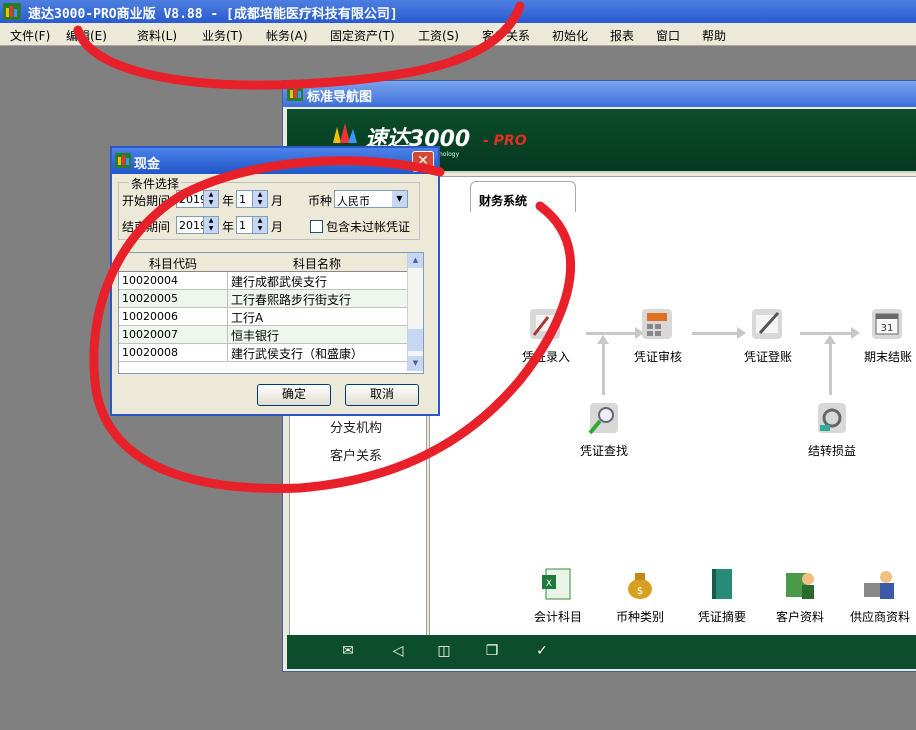  I want to click on table-row: 10020004 建行成都武侯支行, so click(263, 281).